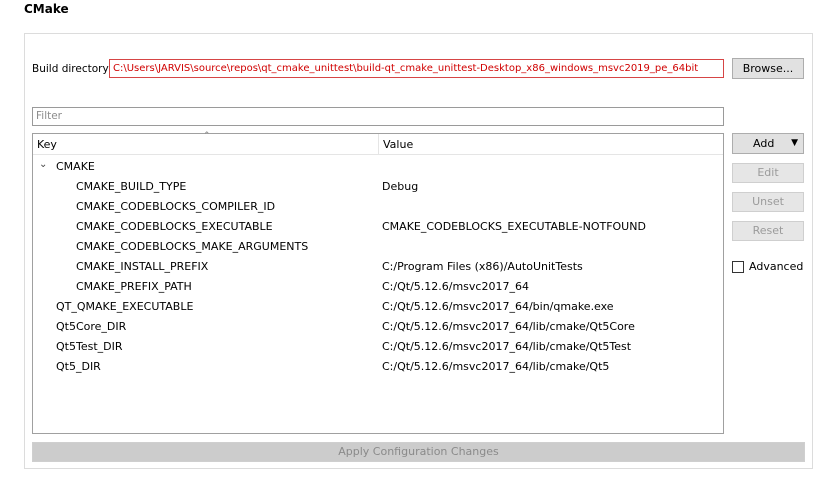  What do you see at coordinates (776, 266) in the screenshot?
I see `advanced-label: Advanced` at bounding box center [776, 266].